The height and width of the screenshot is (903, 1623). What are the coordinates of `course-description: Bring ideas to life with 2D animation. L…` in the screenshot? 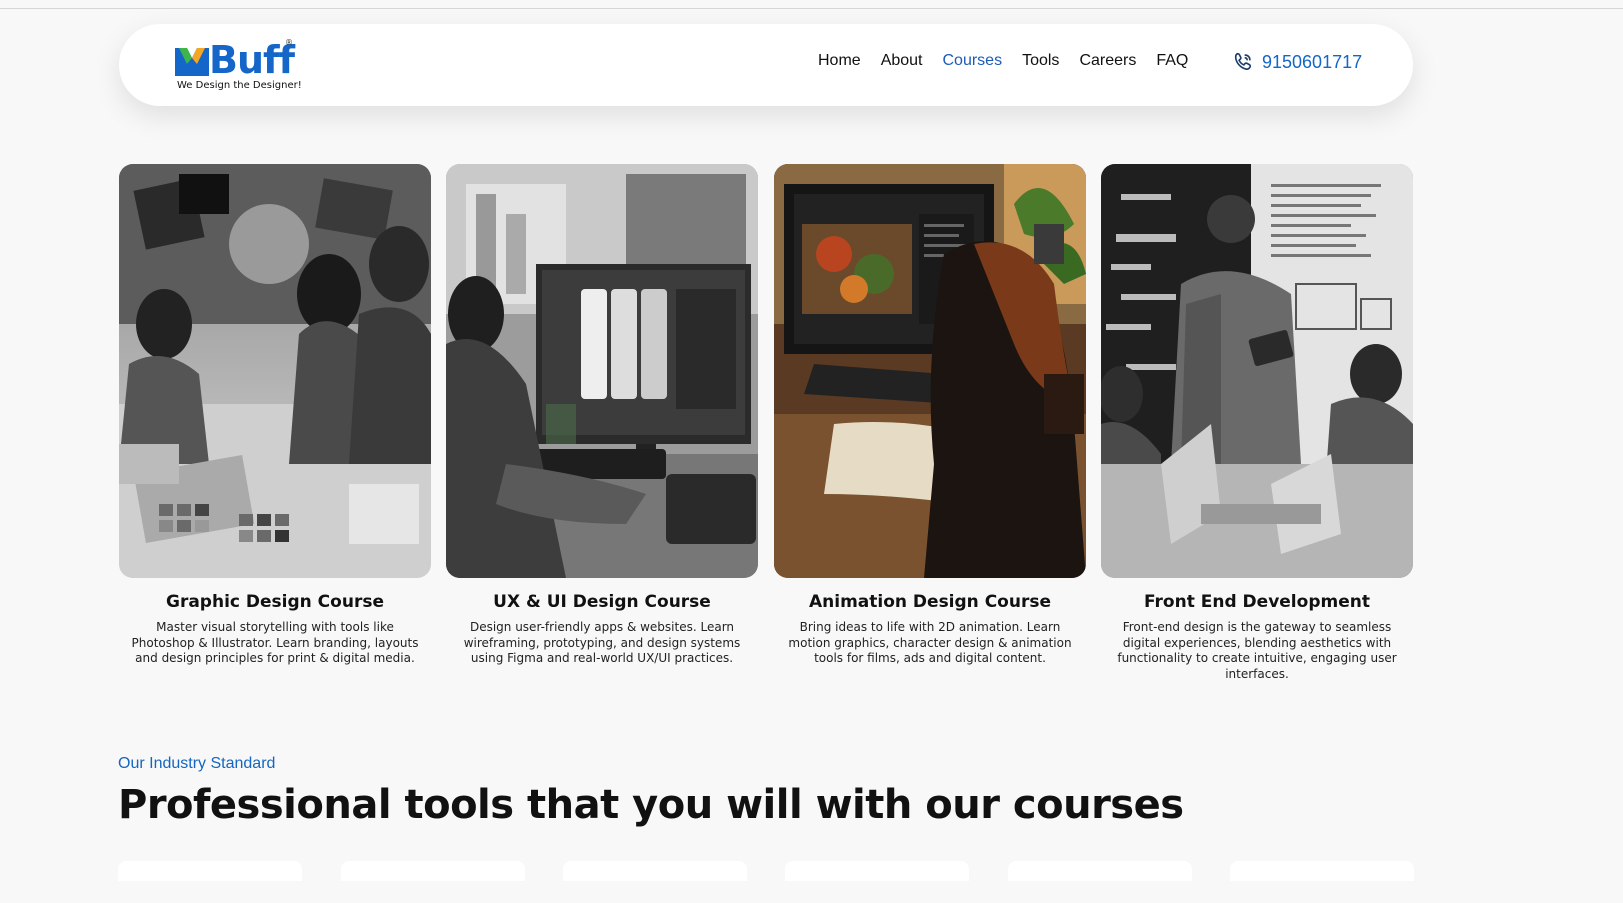 It's located at (930, 642).